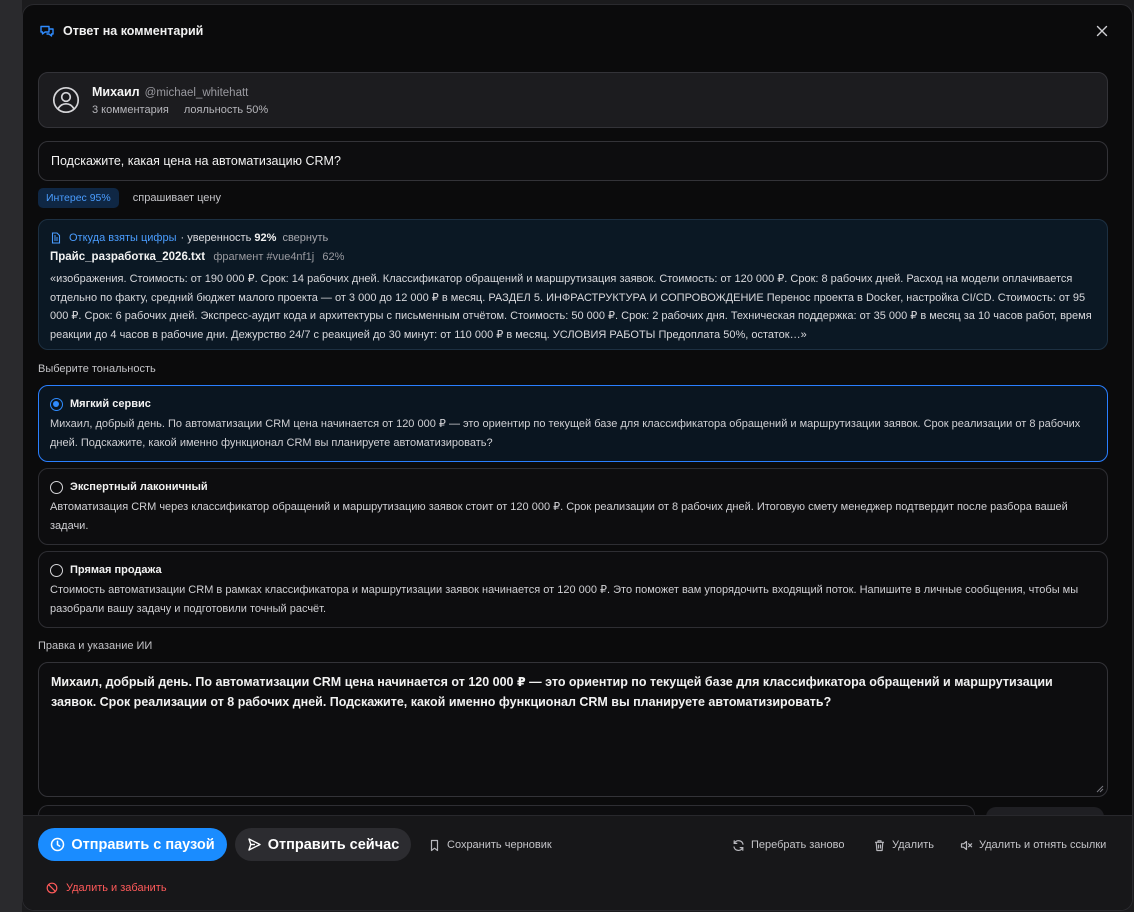  I want to click on close-icon, so click(1102, 31).